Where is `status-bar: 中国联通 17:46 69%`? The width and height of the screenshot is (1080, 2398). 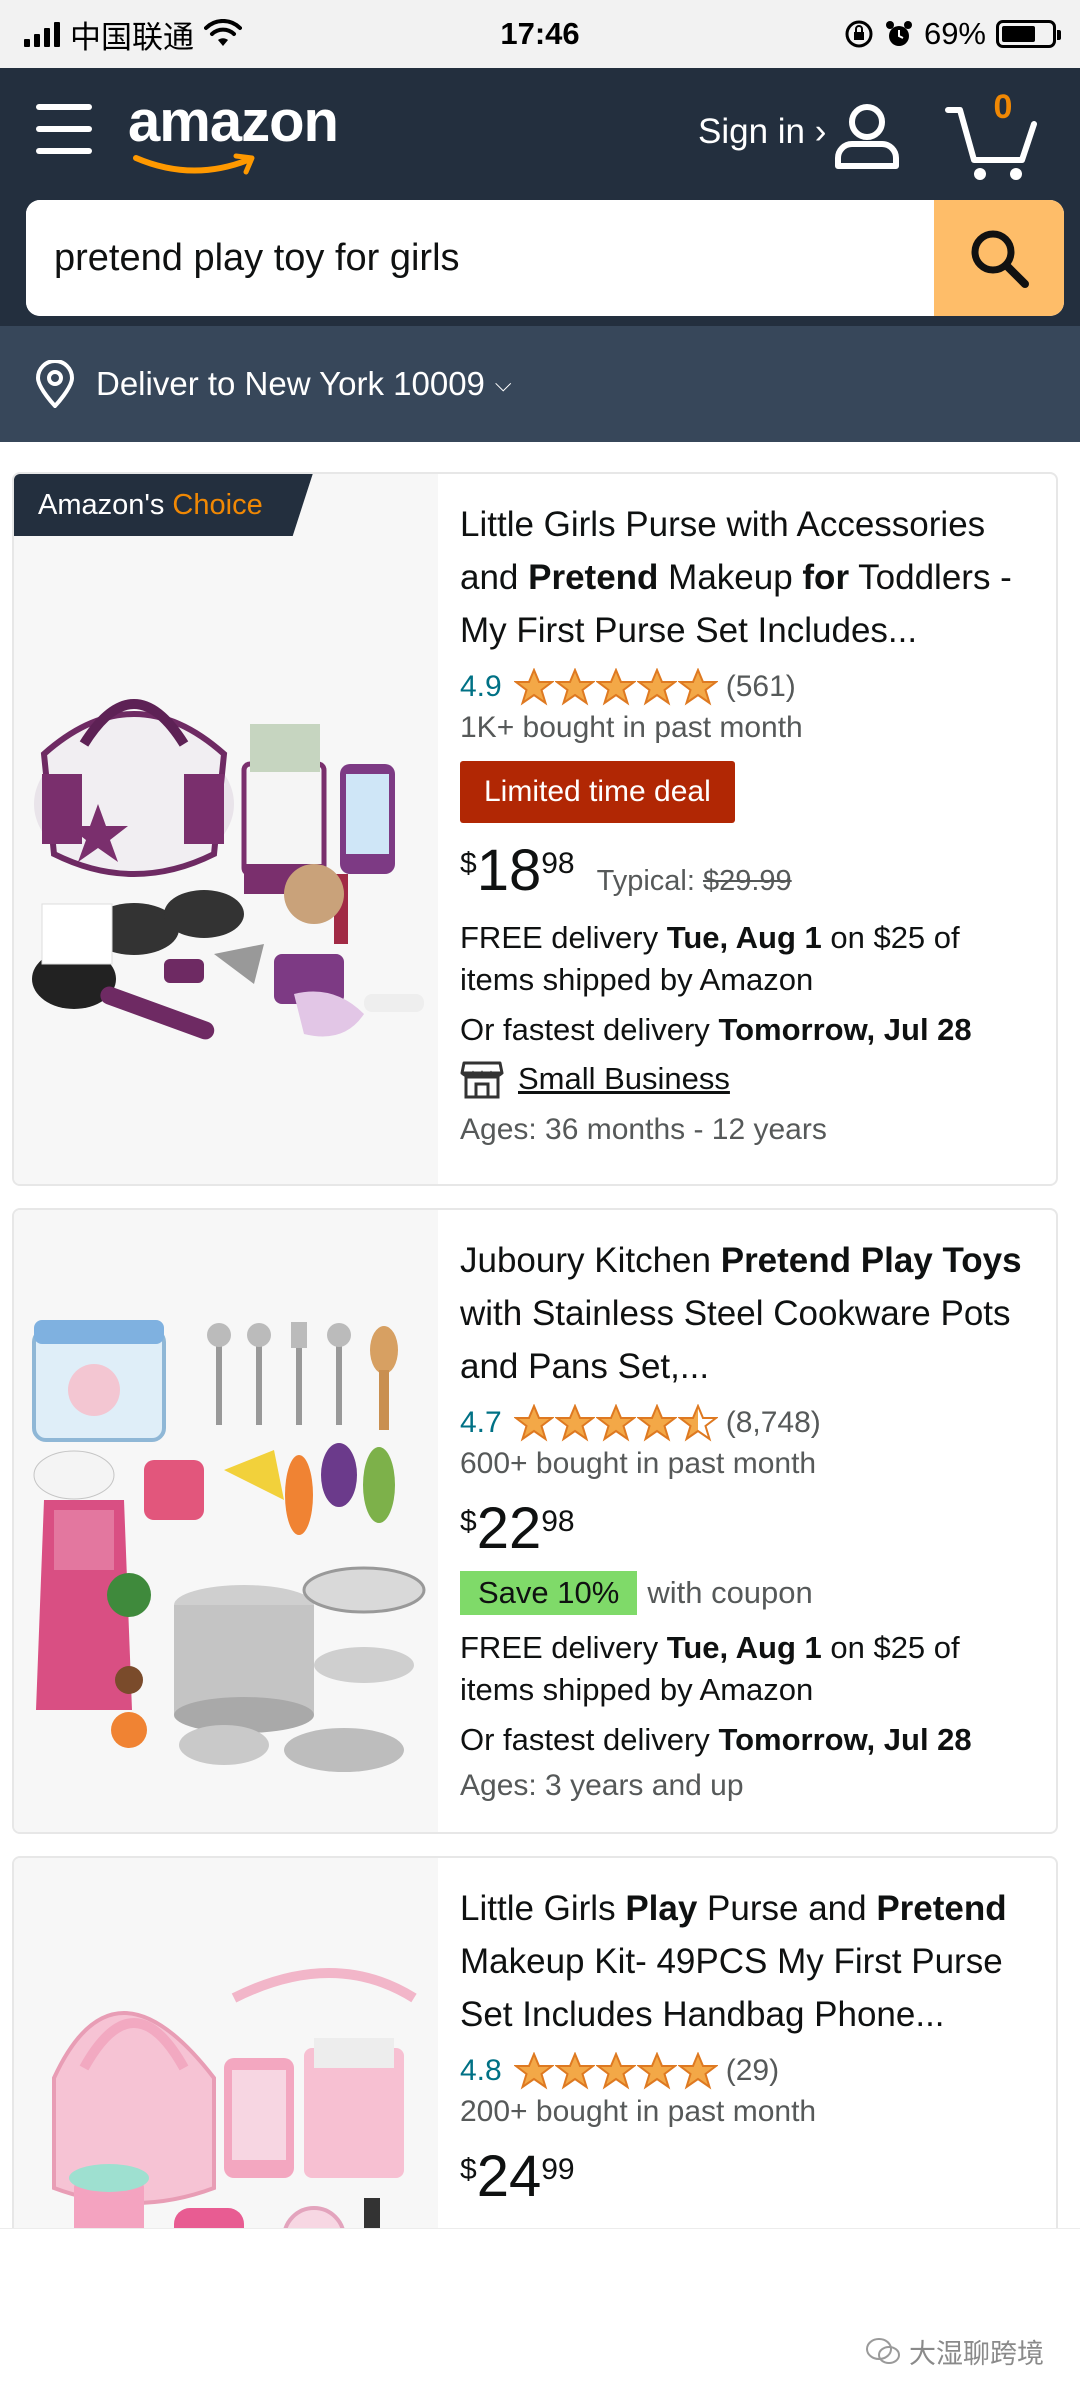 status-bar: 中国联通 17:46 69% is located at coordinates (540, 34).